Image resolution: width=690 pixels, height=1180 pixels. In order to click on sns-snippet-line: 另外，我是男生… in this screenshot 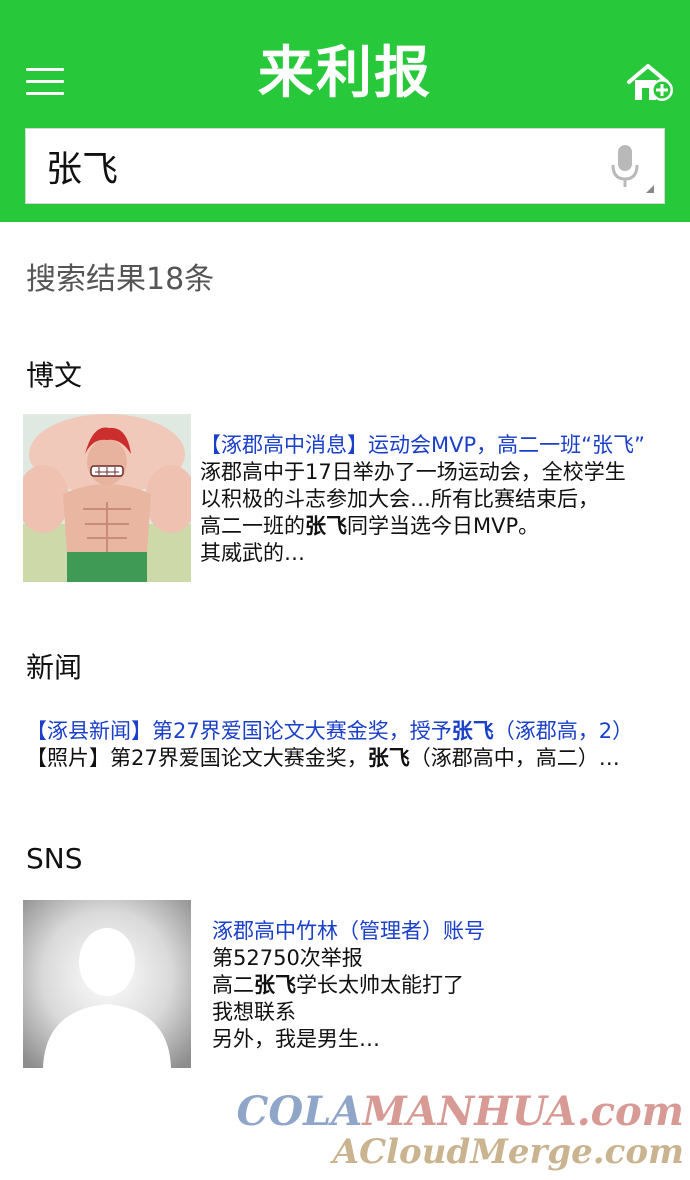, I will do `click(296, 1039)`.